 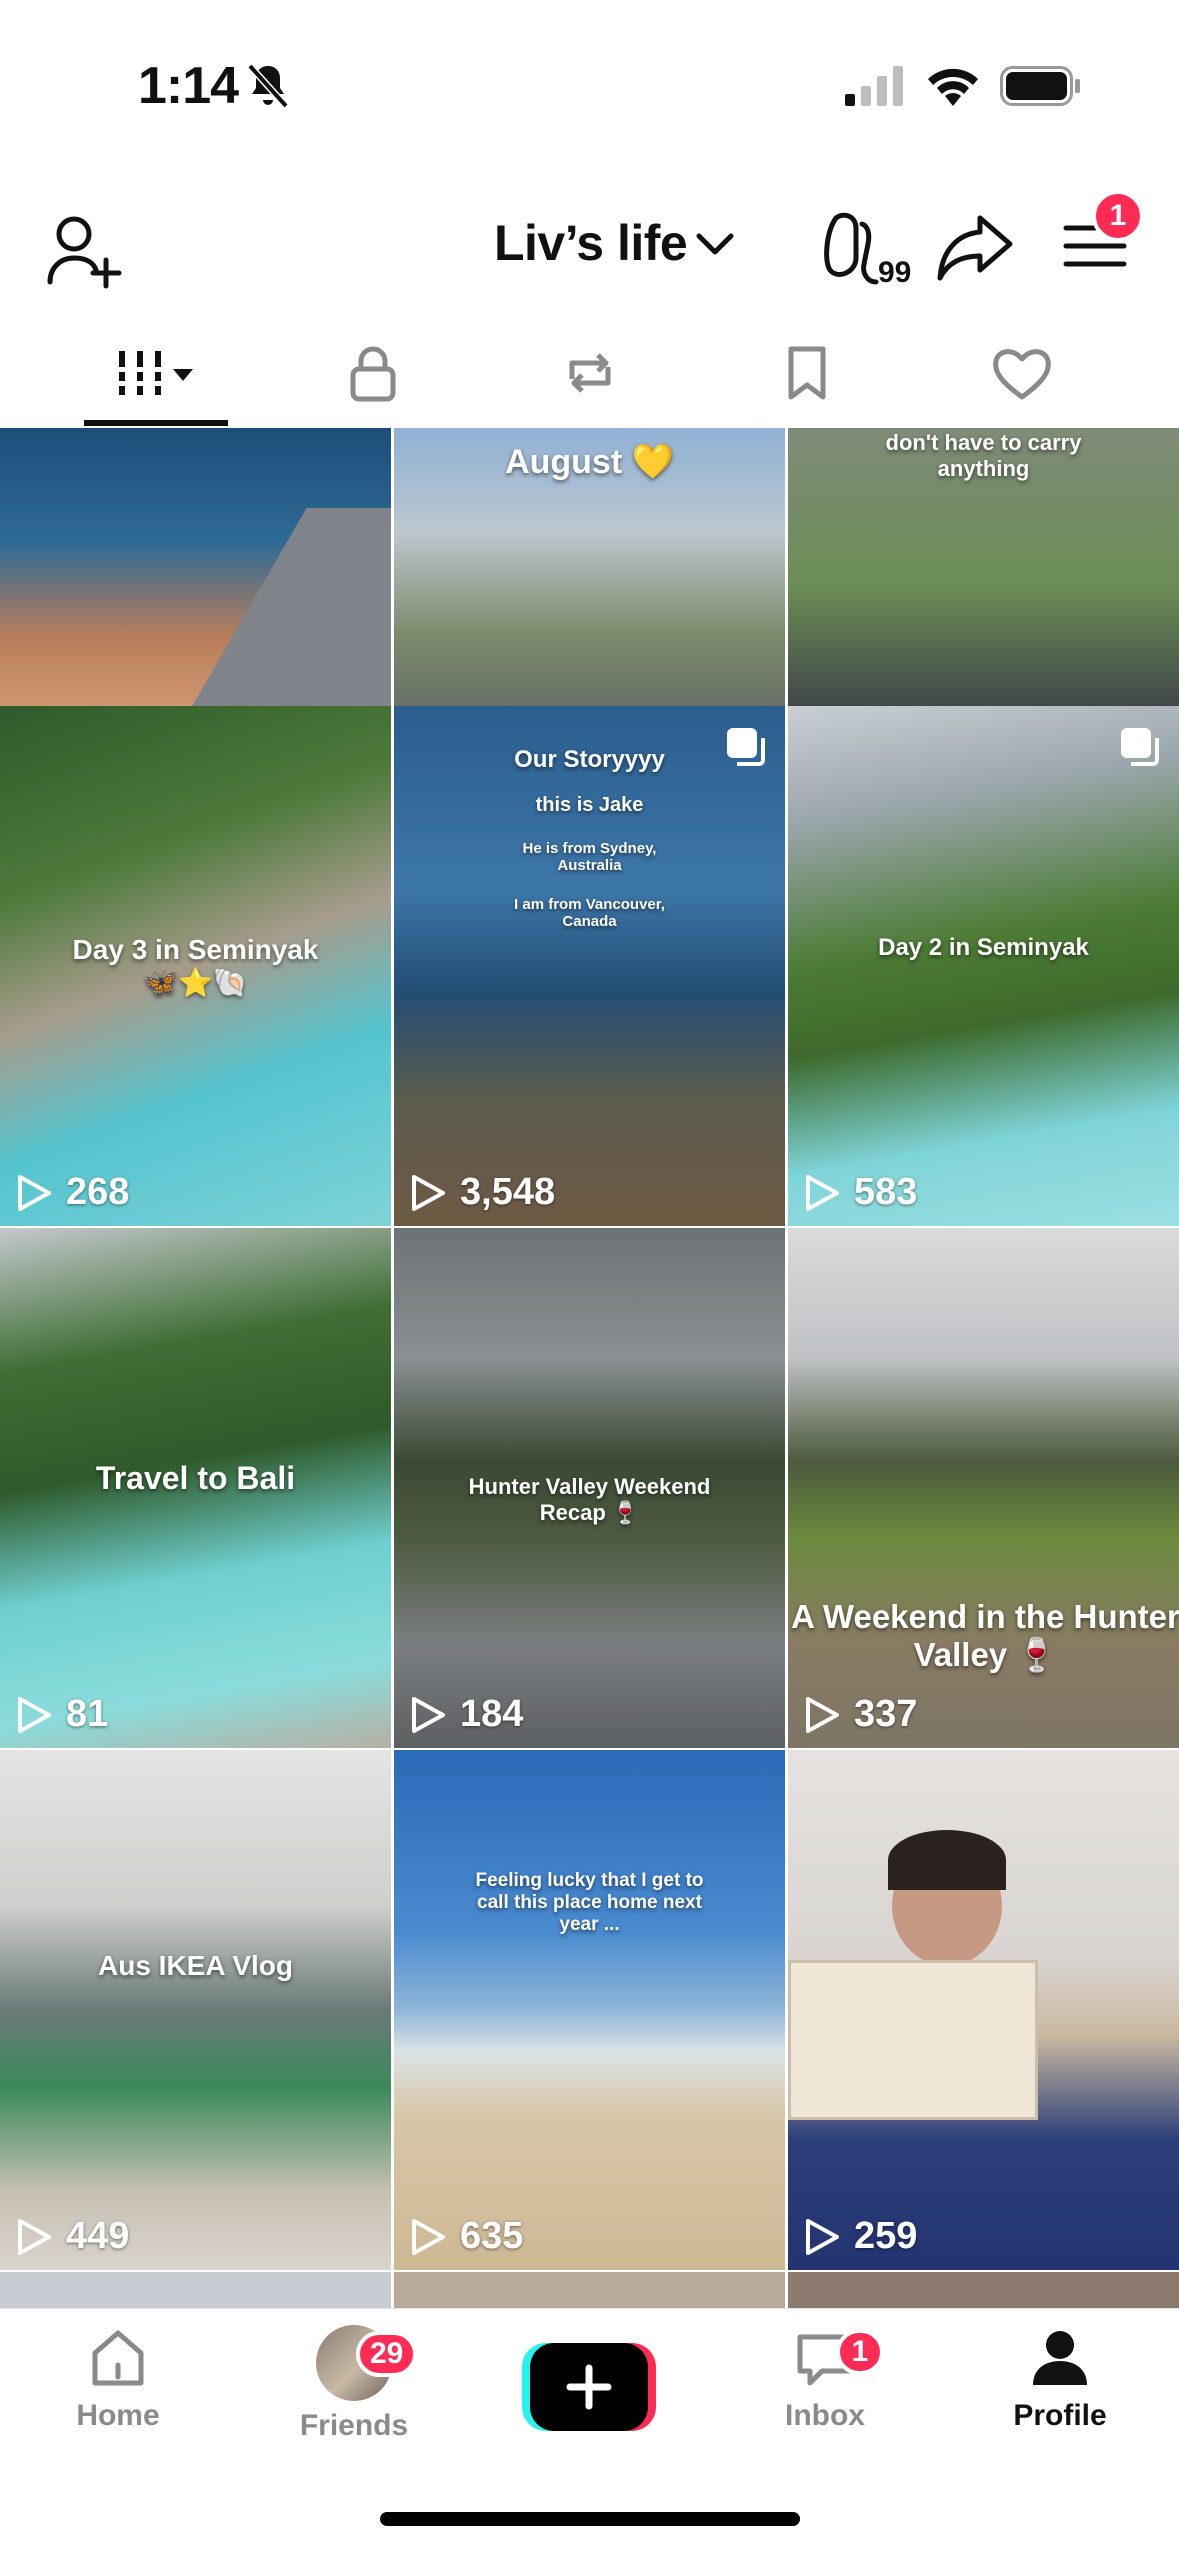 I want to click on tab-favorites, so click(x=807, y=373).